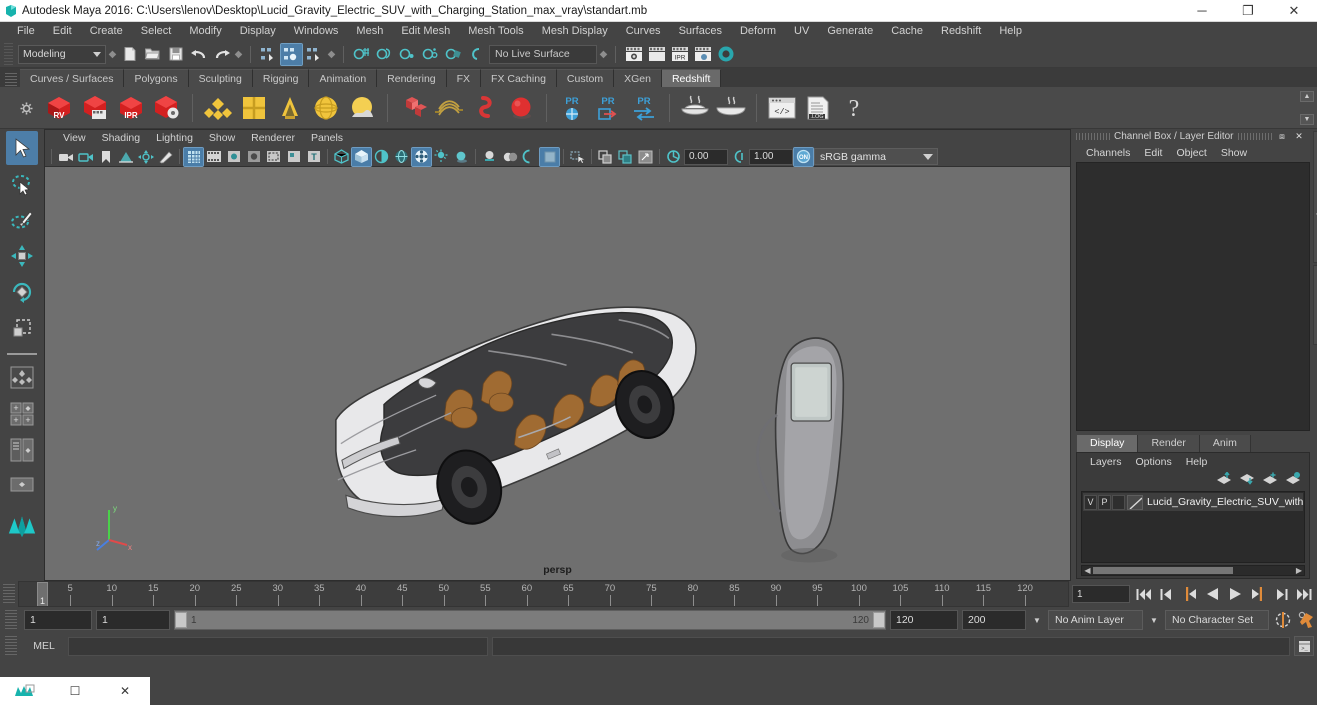  What do you see at coordinates (700, 31) in the screenshot?
I see `menu-surfaces: Surfaces` at bounding box center [700, 31].